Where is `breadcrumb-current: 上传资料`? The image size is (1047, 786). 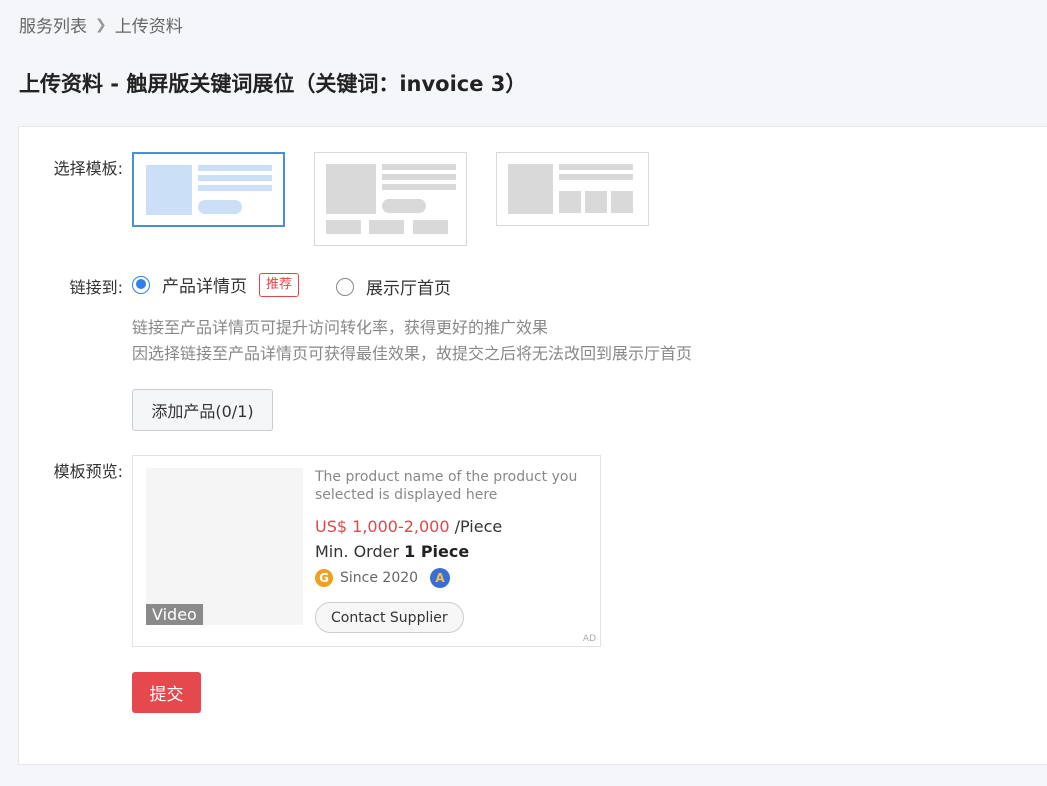
breadcrumb-current: 上传资料 is located at coordinates (148, 27).